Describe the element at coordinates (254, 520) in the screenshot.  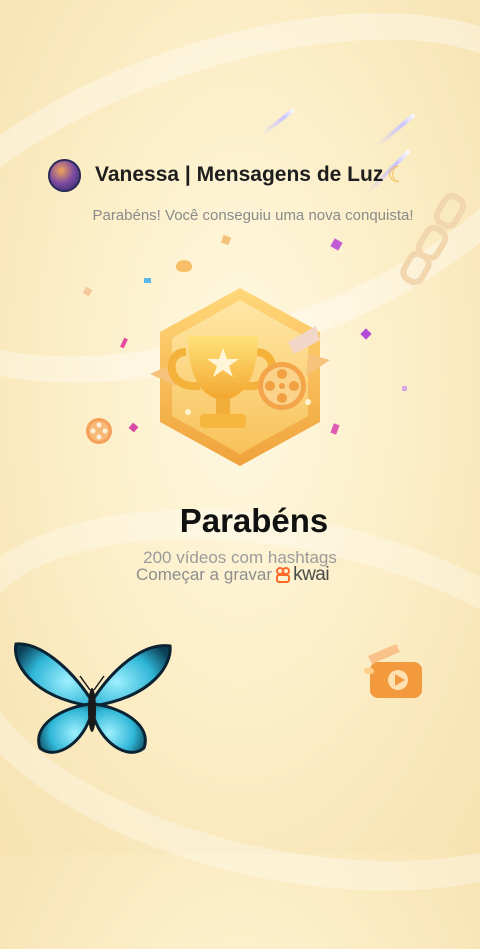
I see `achievement-title: Parabéns` at that location.